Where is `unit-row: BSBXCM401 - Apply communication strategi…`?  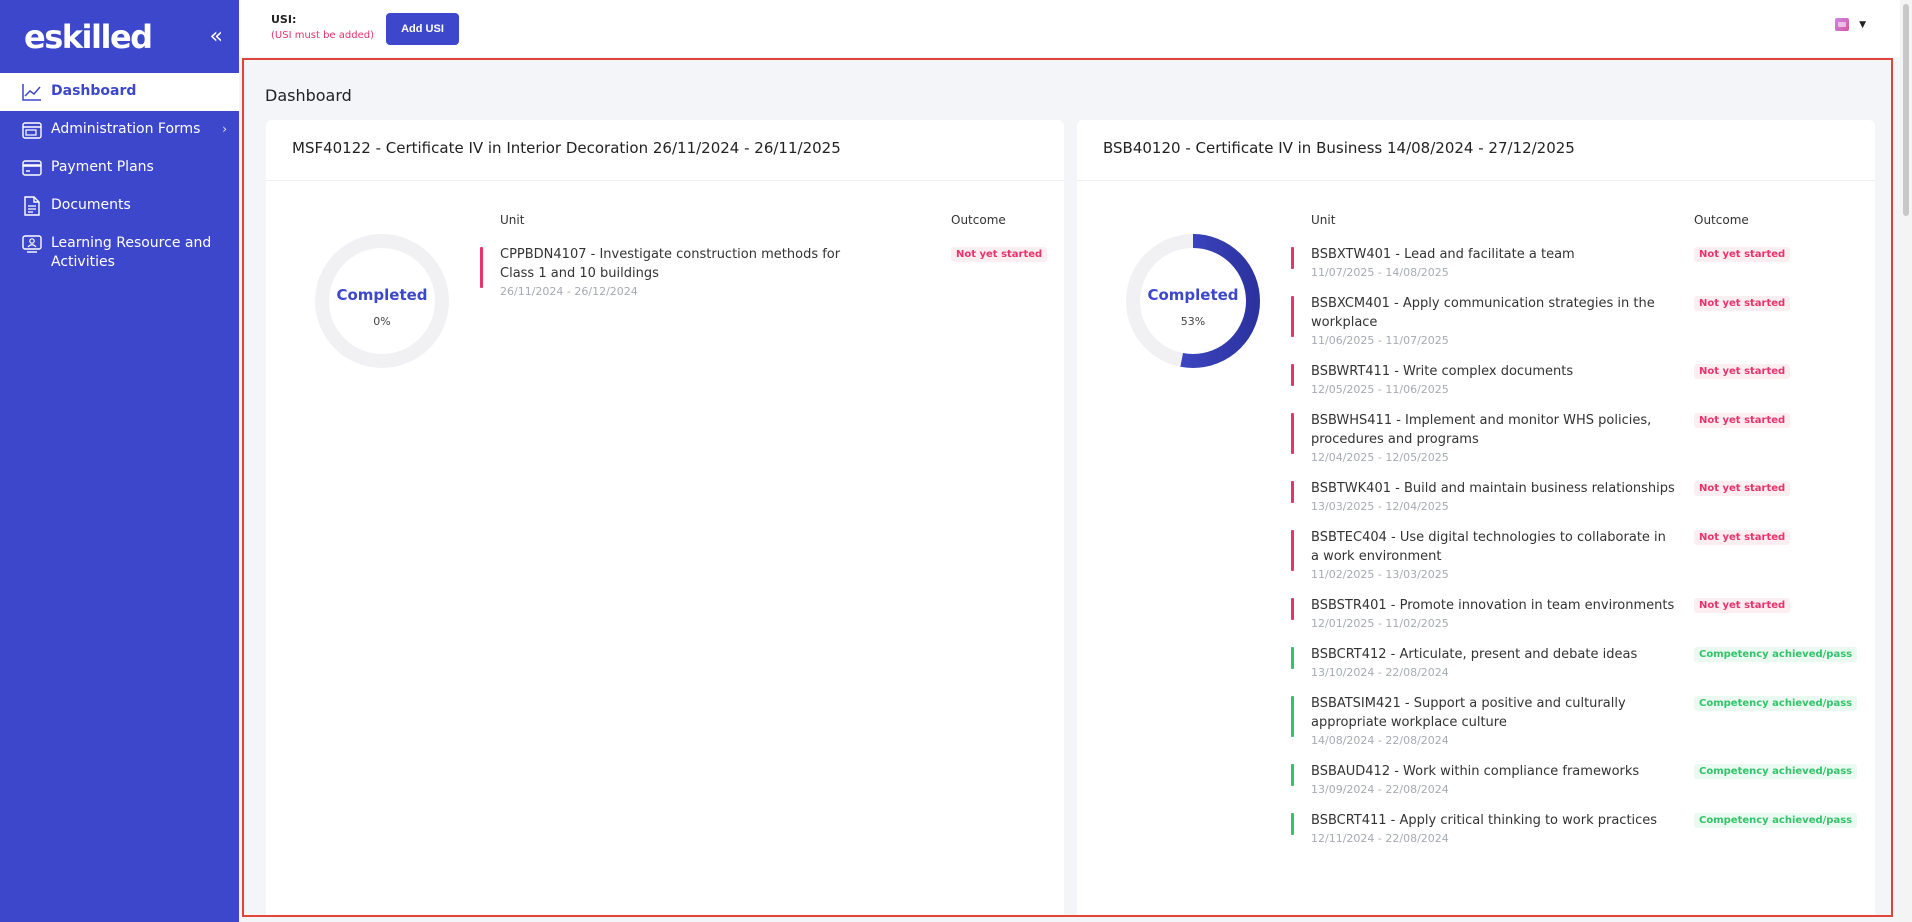
unit-row: BSBXCM401 - Apply communication strategi… is located at coordinates (1576, 321).